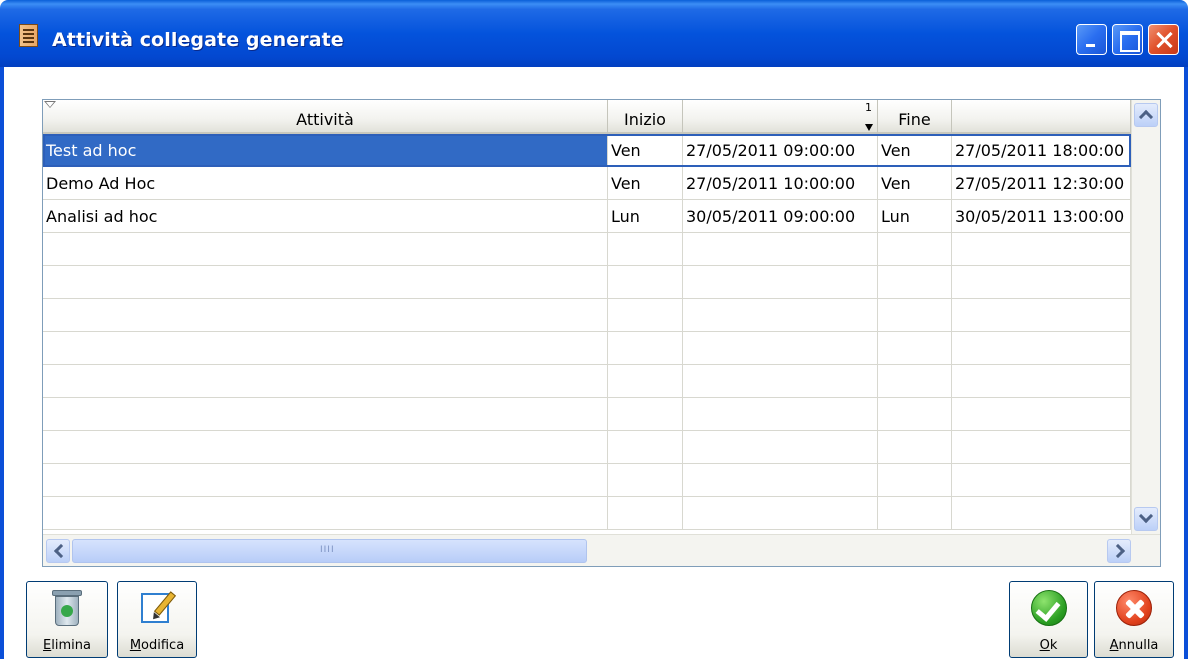  What do you see at coordinates (58, 551) in the screenshot?
I see `scroll-left-button` at bounding box center [58, 551].